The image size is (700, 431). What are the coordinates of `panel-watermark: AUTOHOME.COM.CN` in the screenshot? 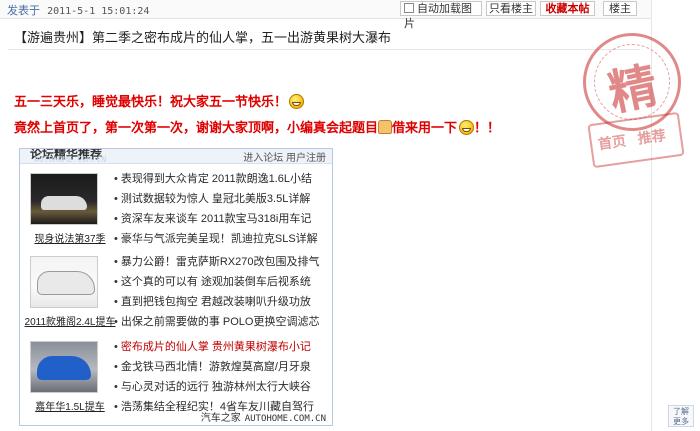 It's located at (70, 159).